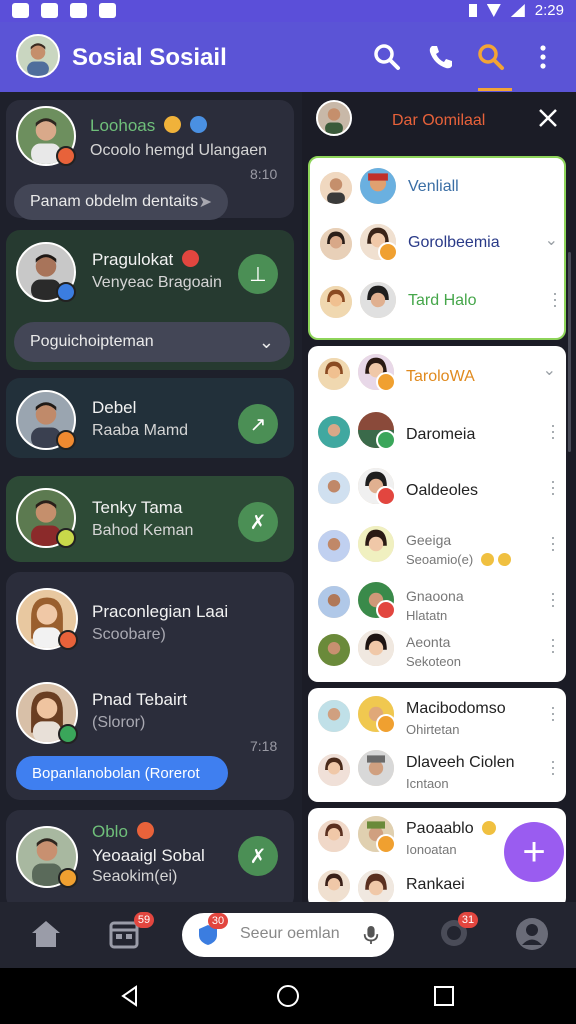 This screenshot has height=1024, width=576. What do you see at coordinates (437, 654) in the screenshot?
I see `contact-row: Aeonta Sekoteon · · ·` at bounding box center [437, 654].